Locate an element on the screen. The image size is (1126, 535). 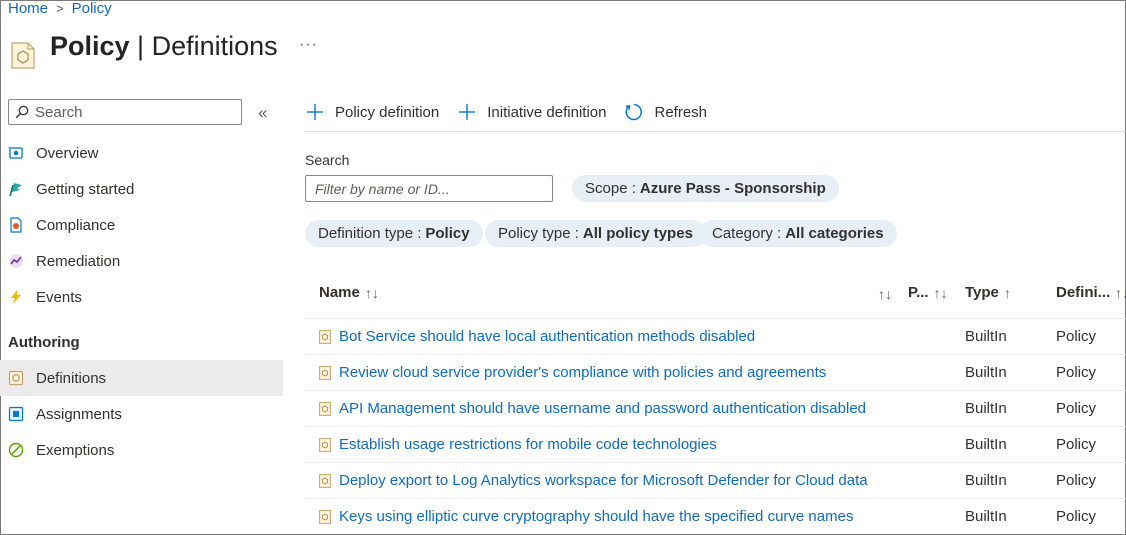
definition-type-filter-label: Definition type : is located at coordinates (370, 233).